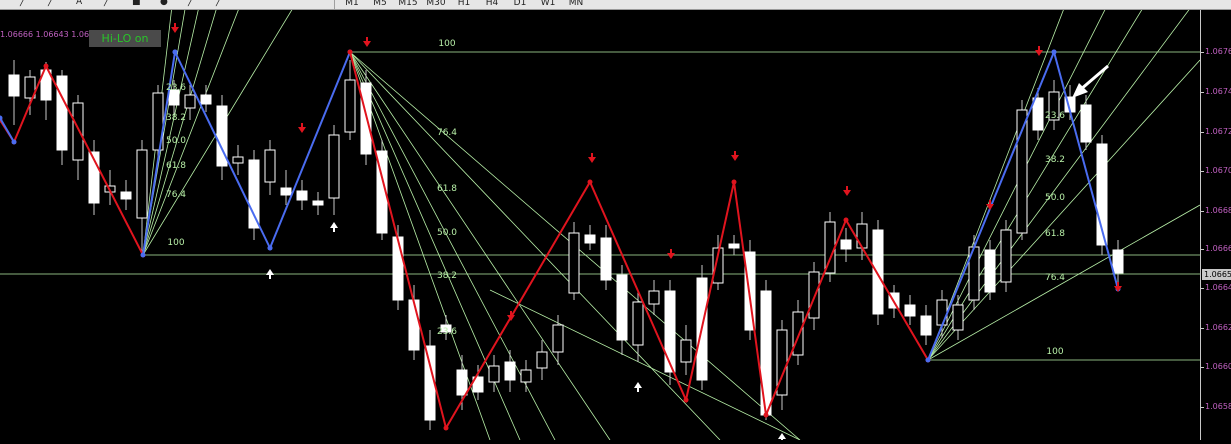 The height and width of the screenshot is (444, 1231). Describe the element at coordinates (615, 5) in the screenshot. I see `toolbar: ╱ ╱ A ╱ ■ ● ╱ ╱ M1 M5 M15 M30 H1 H4 D1 W1 MN` at that location.